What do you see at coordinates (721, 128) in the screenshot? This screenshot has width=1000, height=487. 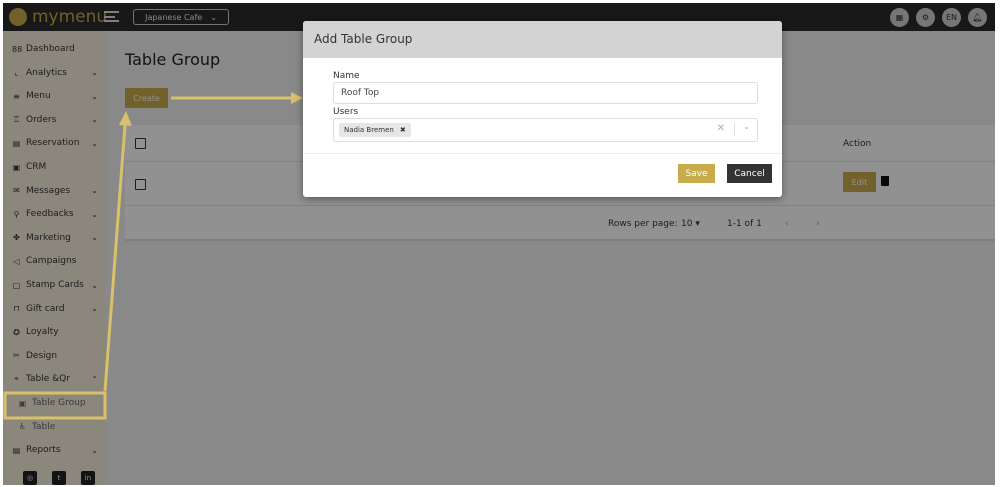 I see `clear-icon: ✕` at bounding box center [721, 128].